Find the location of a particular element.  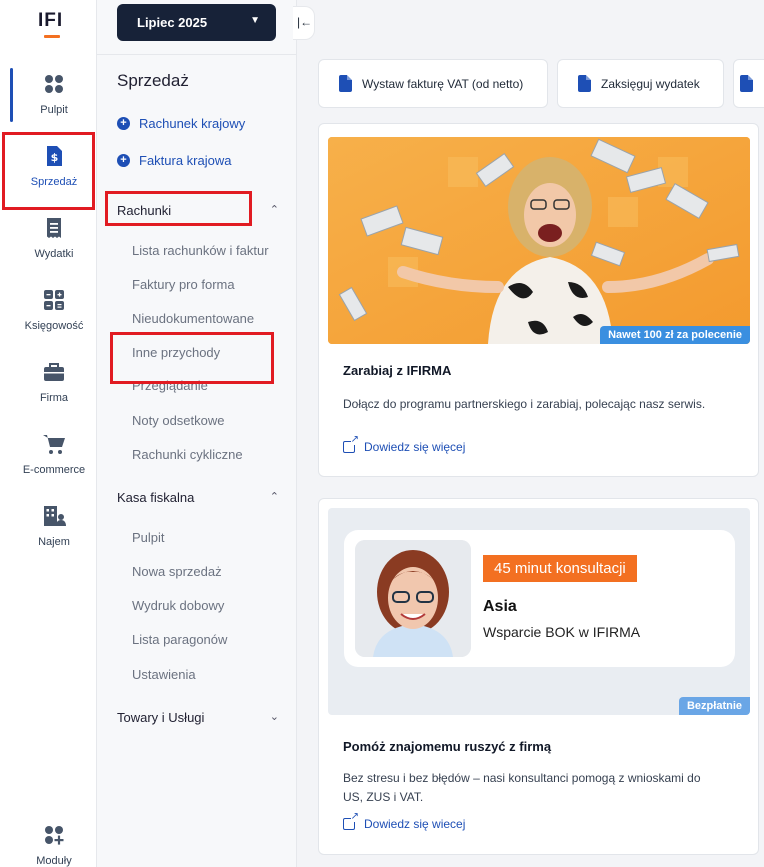

card-title: Zarabiaj z IFIRMA is located at coordinates (397, 370).